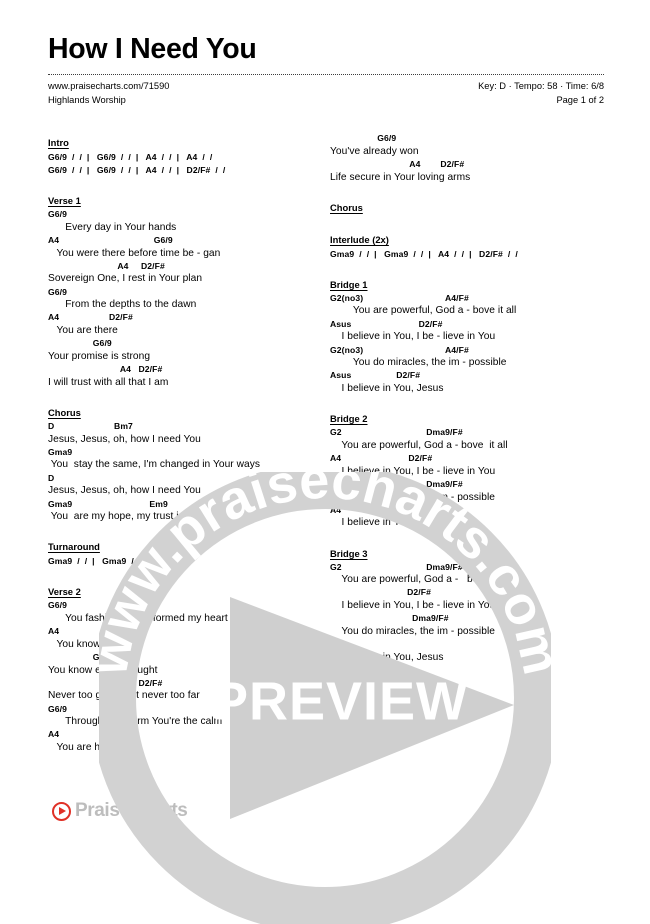 Image resolution: width=650 pixels, height=924 pixels. Describe the element at coordinates (61, 811) in the screenshot. I see `play-icon` at that location.